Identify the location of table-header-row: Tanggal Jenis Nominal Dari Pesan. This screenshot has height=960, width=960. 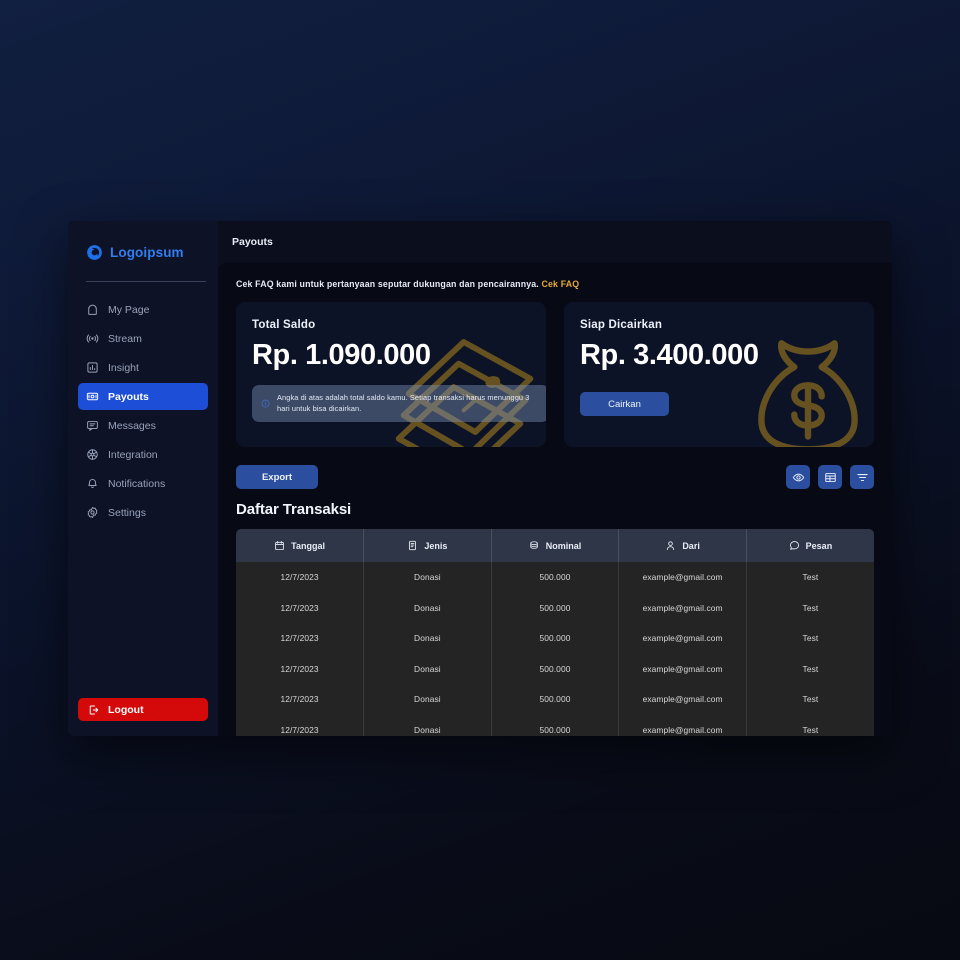
(555, 545).